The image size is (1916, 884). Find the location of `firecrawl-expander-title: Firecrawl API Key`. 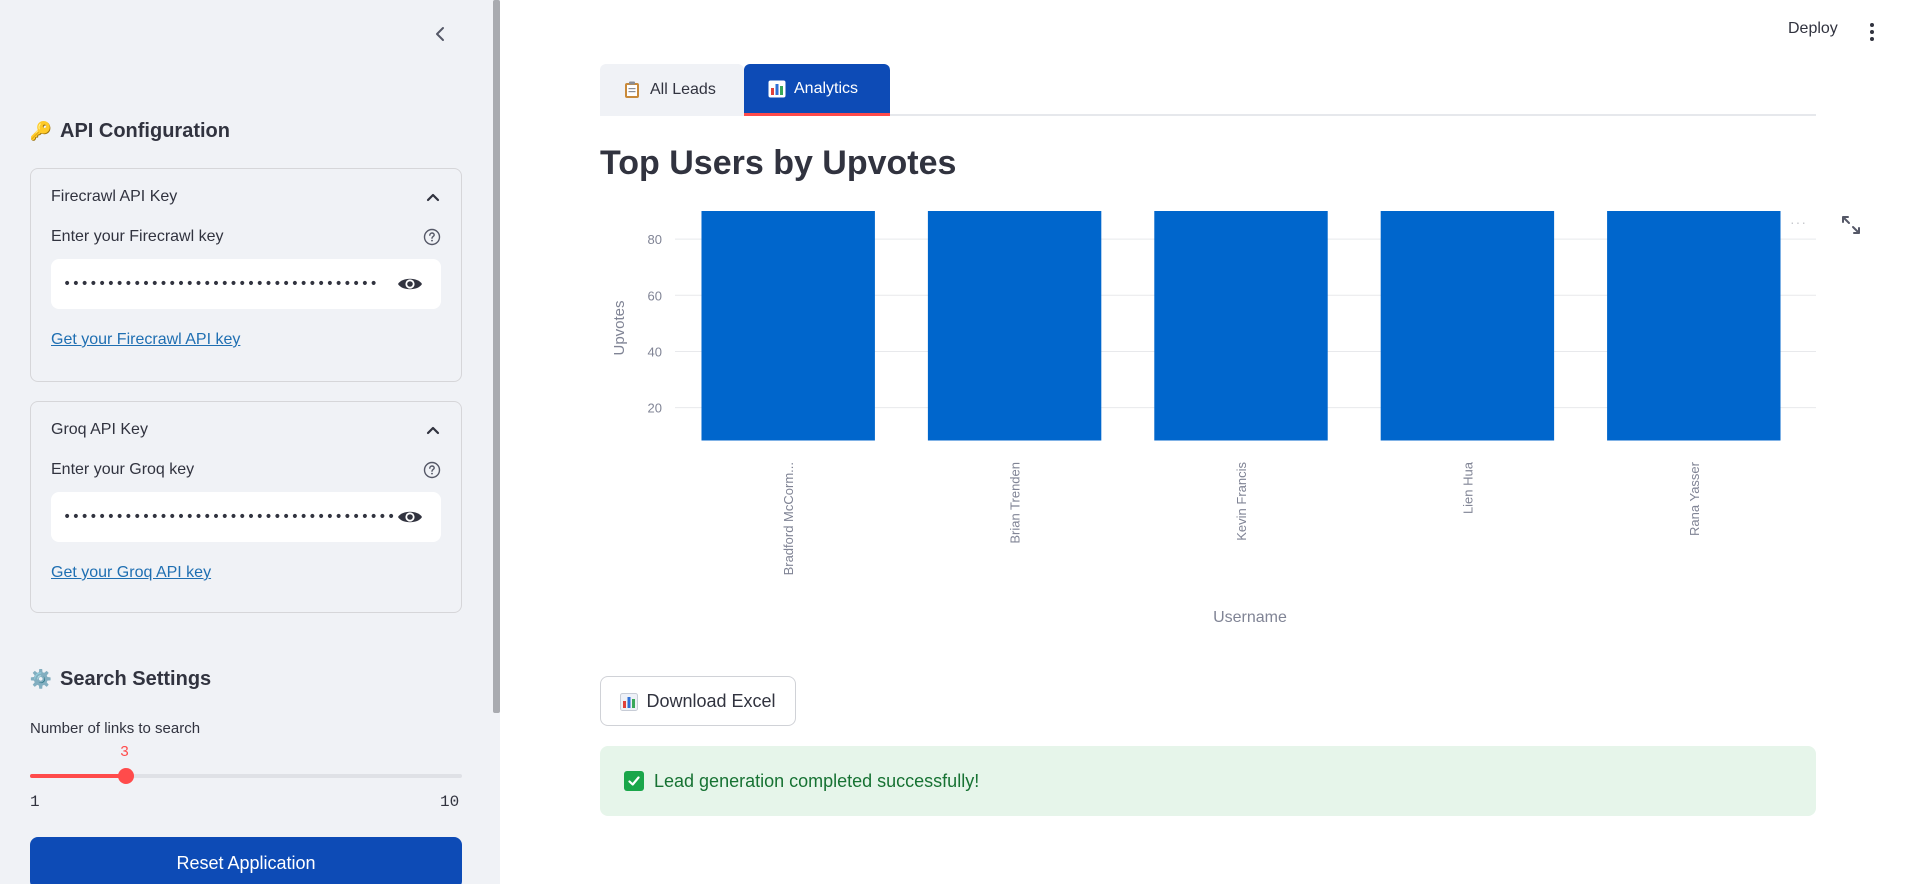

firecrawl-expander-title: Firecrawl API Key is located at coordinates (114, 196).